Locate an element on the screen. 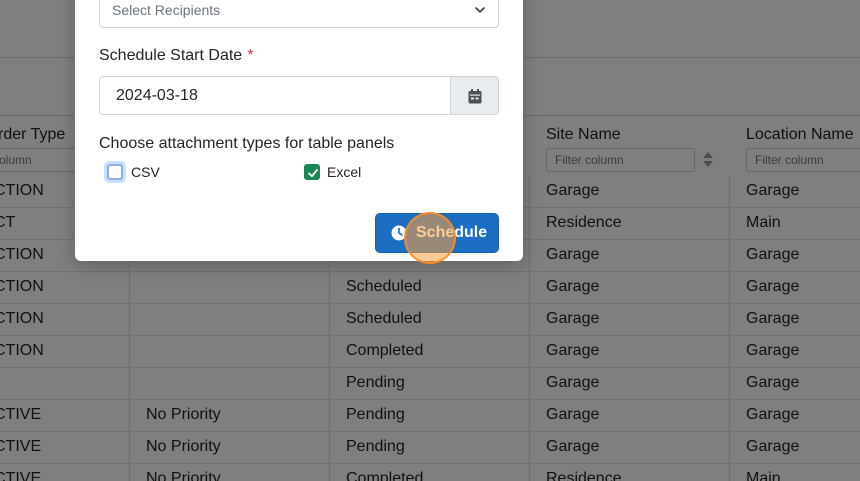 This screenshot has width=860, height=481. excel-checkbox is located at coordinates (312, 172).